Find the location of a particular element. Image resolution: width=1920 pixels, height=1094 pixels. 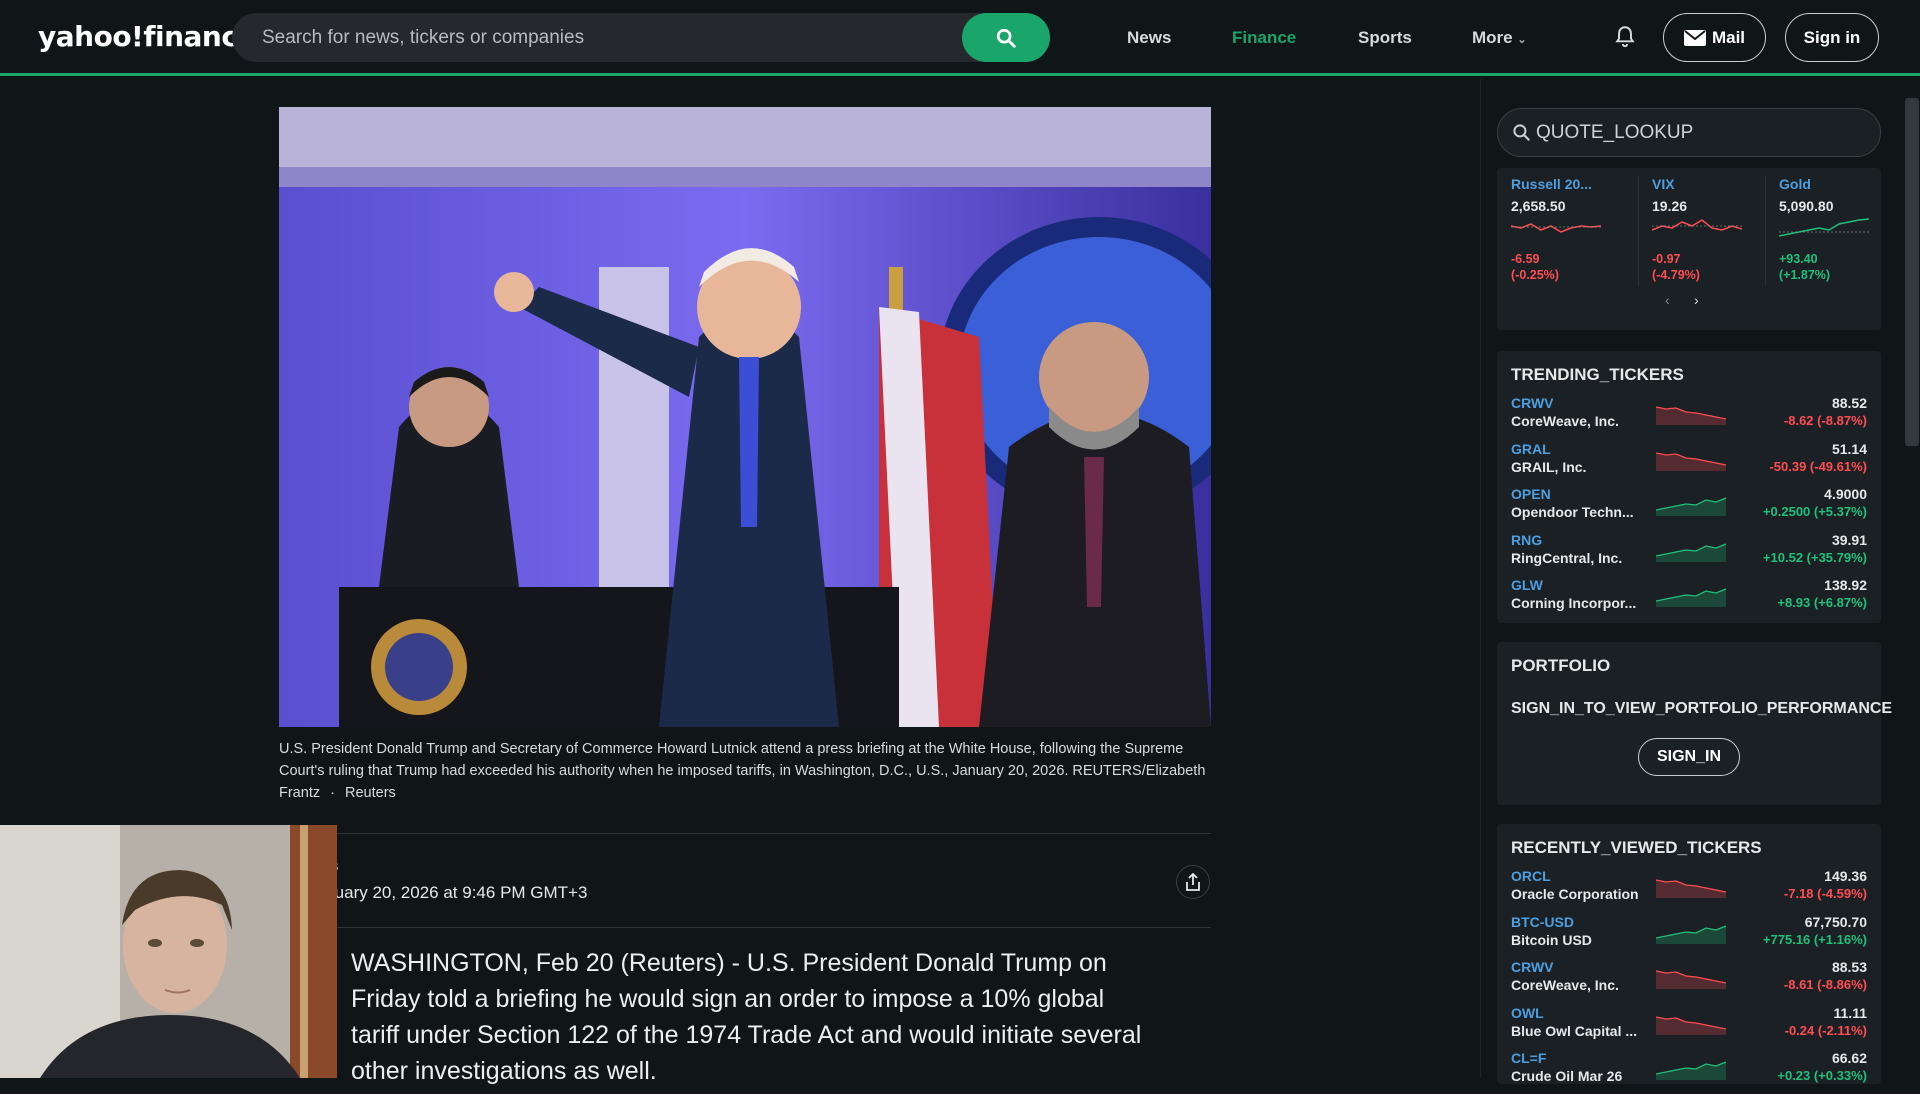

ticker-row: CL=F Crude Oil Mar 26 66.62 +0.23 (+0.33%) is located at coordinates (1689, 1072).